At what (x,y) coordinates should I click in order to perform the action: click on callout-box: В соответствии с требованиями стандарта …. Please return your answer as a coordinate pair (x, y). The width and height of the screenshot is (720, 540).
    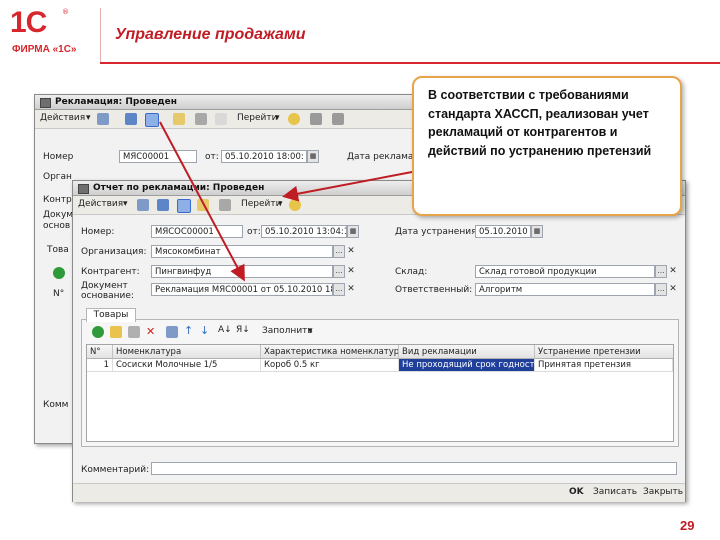
    Looking at the image, I should click on (547, 146).